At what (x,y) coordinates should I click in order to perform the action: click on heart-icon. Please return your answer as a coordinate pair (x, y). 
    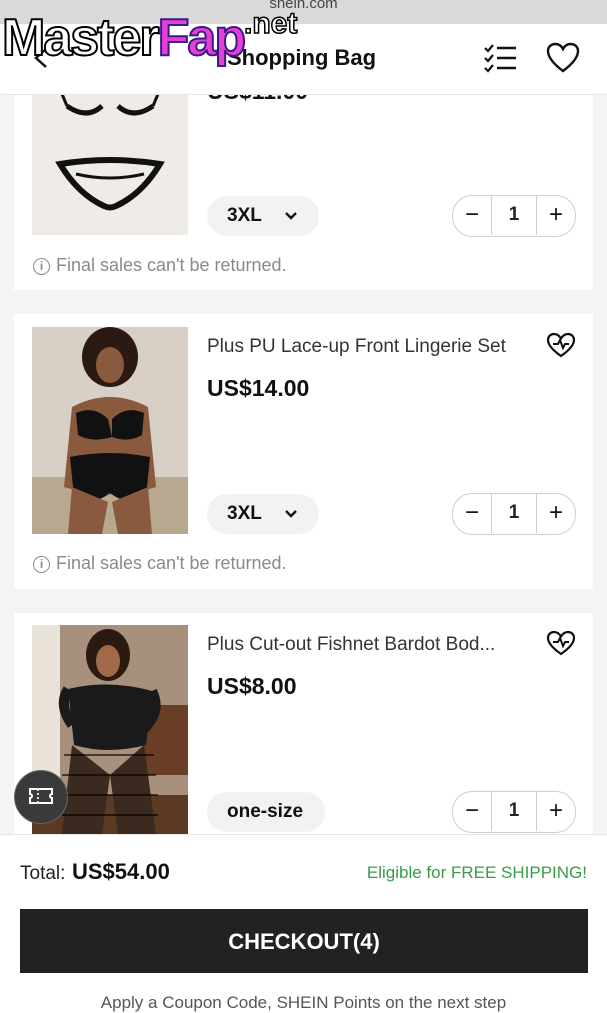
    Looking at the image, I should click on (563, 58).